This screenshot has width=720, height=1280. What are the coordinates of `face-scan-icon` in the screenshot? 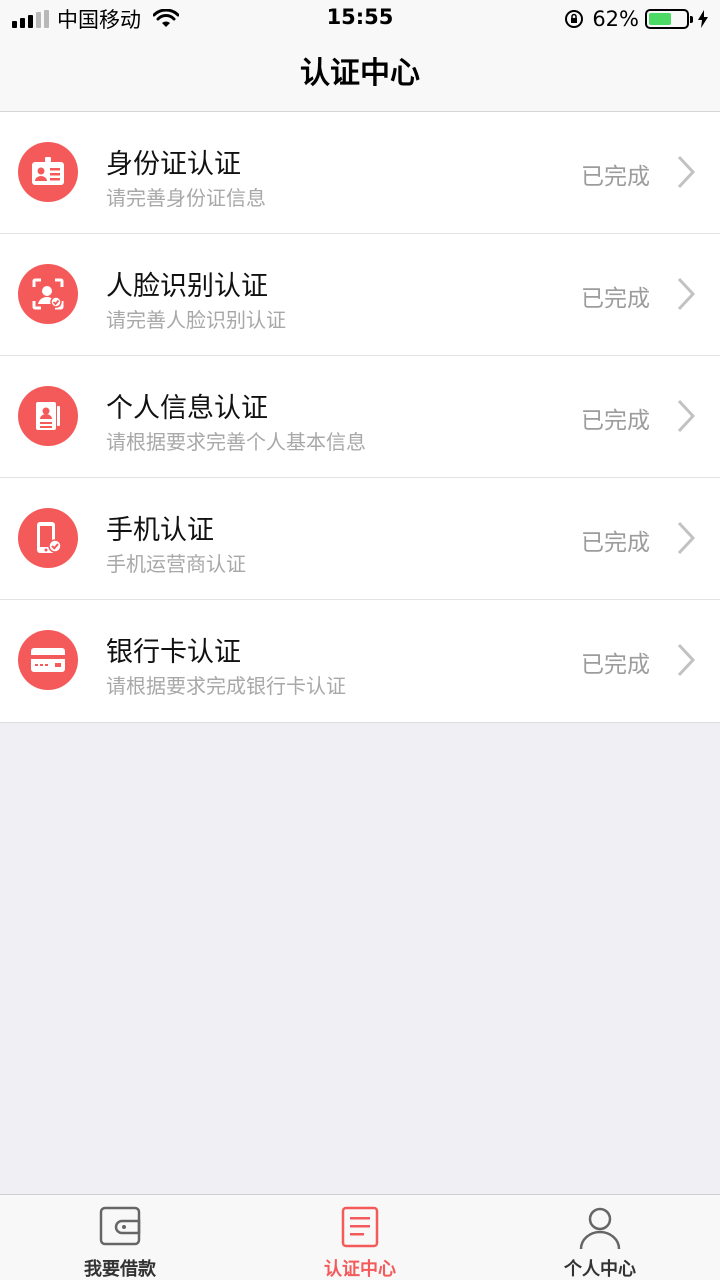 It's located at (48, 294).